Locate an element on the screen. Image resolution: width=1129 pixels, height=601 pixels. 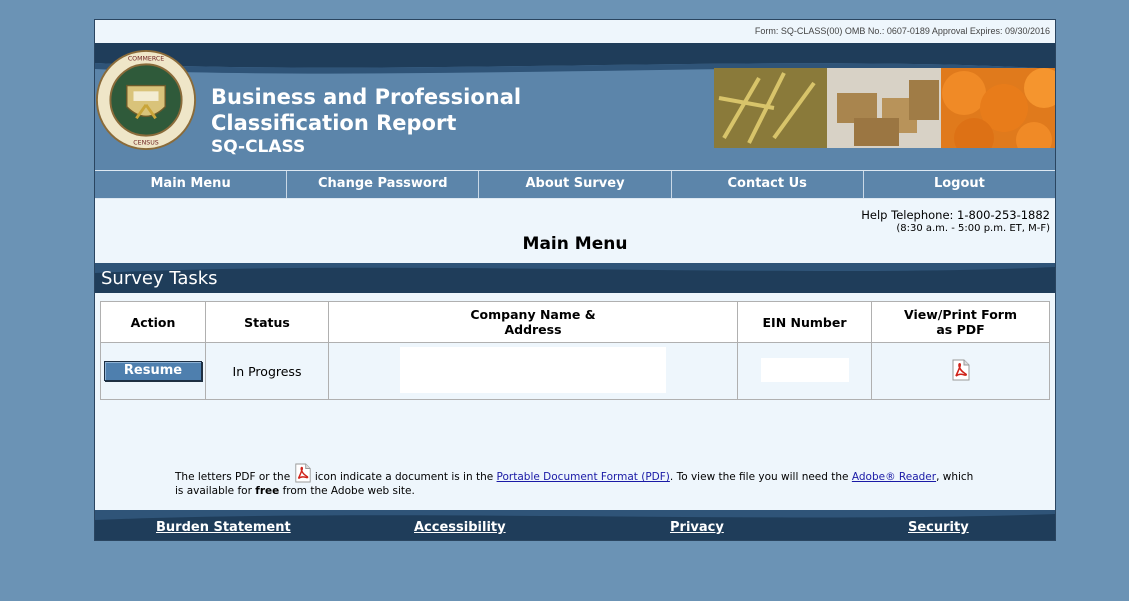
note-text-2: icon indicate a document is in the is located at coordinates (404, 477).